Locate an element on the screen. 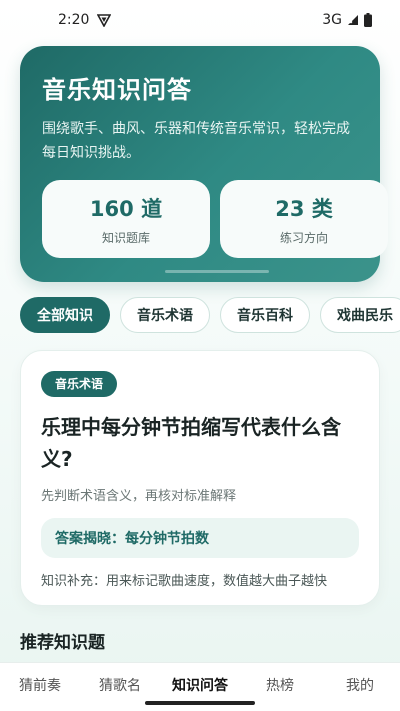 This screenshot has width=400, height=711. category-chips: 全部知识 音乐术语 音乐百科 戏曲民乐 is located at coordinates (210, 317).